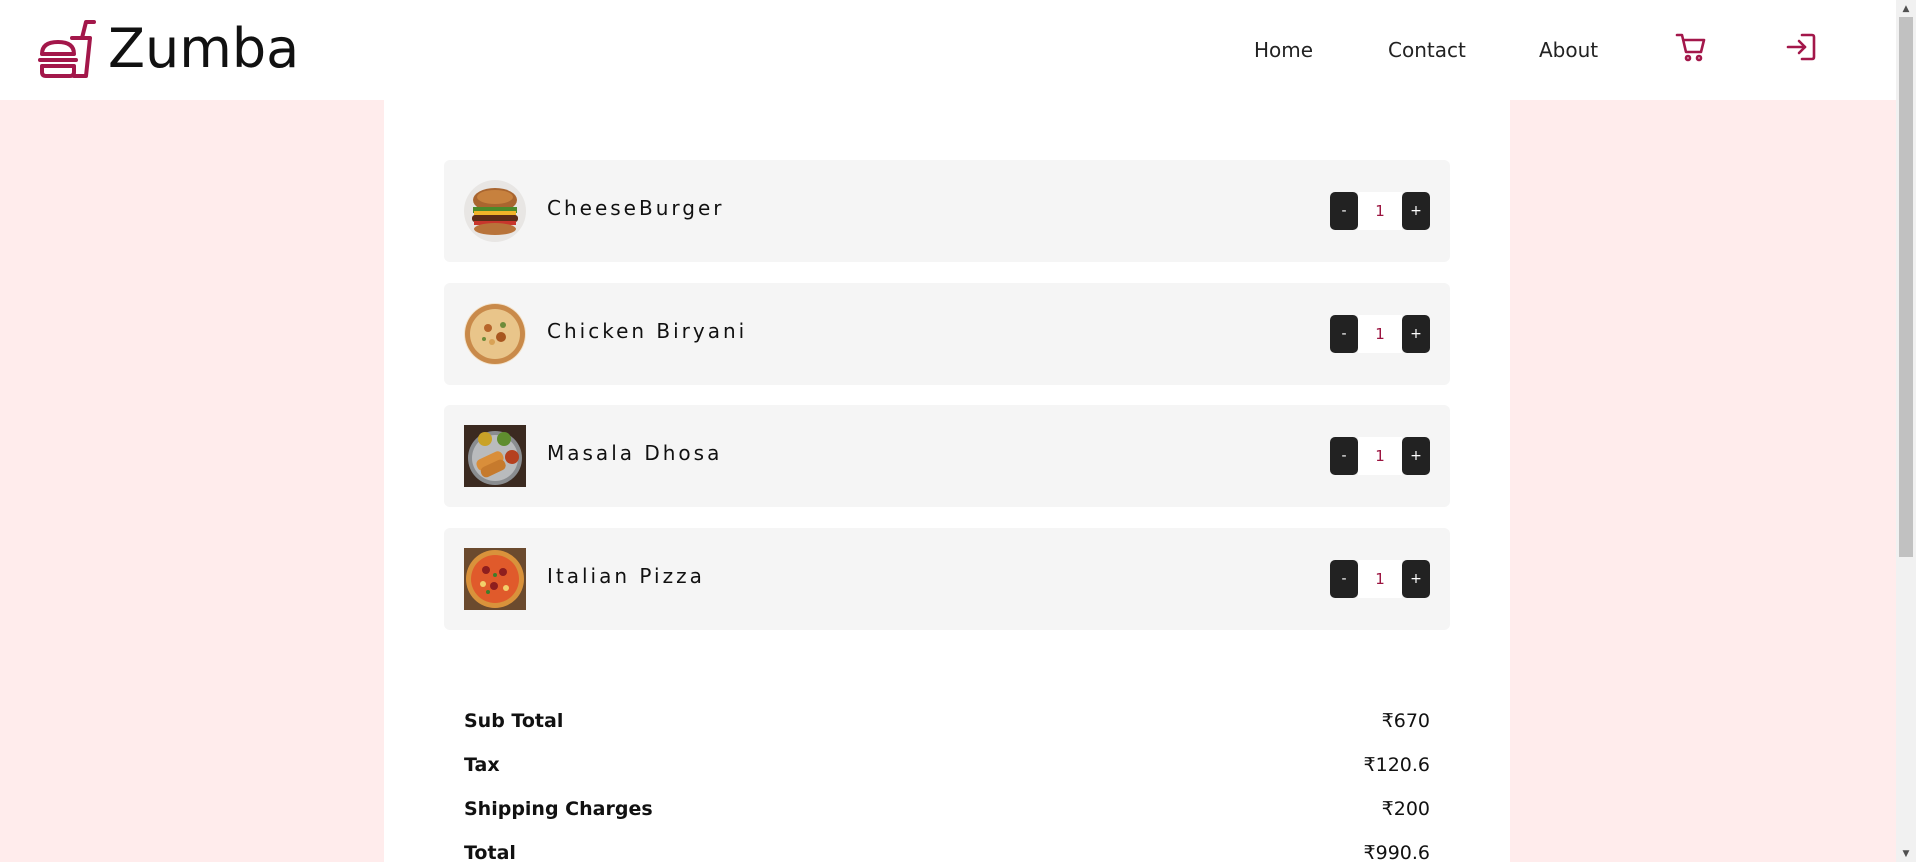  What do you see at coordinates (490, 852) in the screenshot?
I see `total-label: Total` at bounding box center [490, 852].